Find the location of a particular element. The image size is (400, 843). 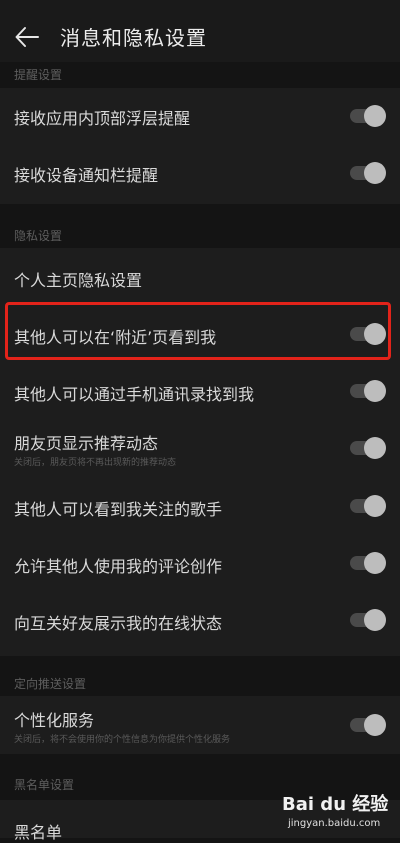

friends-feed-toggle is located at coordinates (368, 448).